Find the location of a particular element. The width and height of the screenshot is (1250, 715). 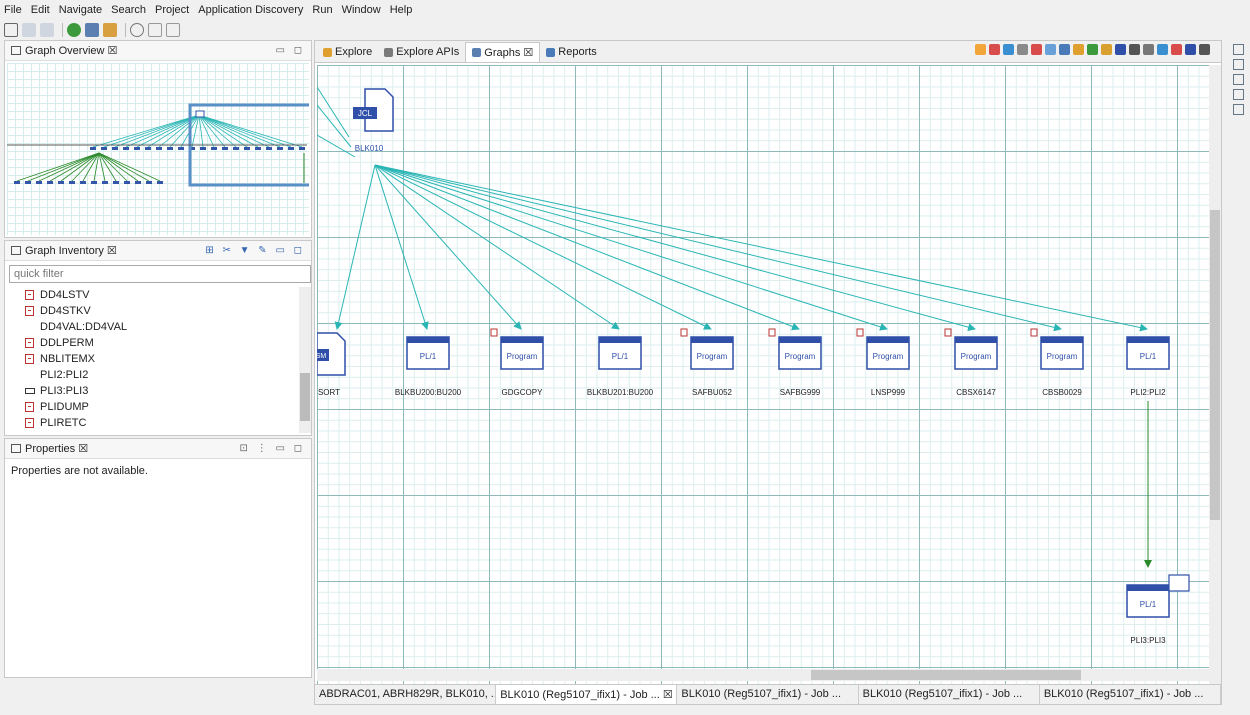

graph-node: Program GDGCOPY is located at coordinates (522, 366).